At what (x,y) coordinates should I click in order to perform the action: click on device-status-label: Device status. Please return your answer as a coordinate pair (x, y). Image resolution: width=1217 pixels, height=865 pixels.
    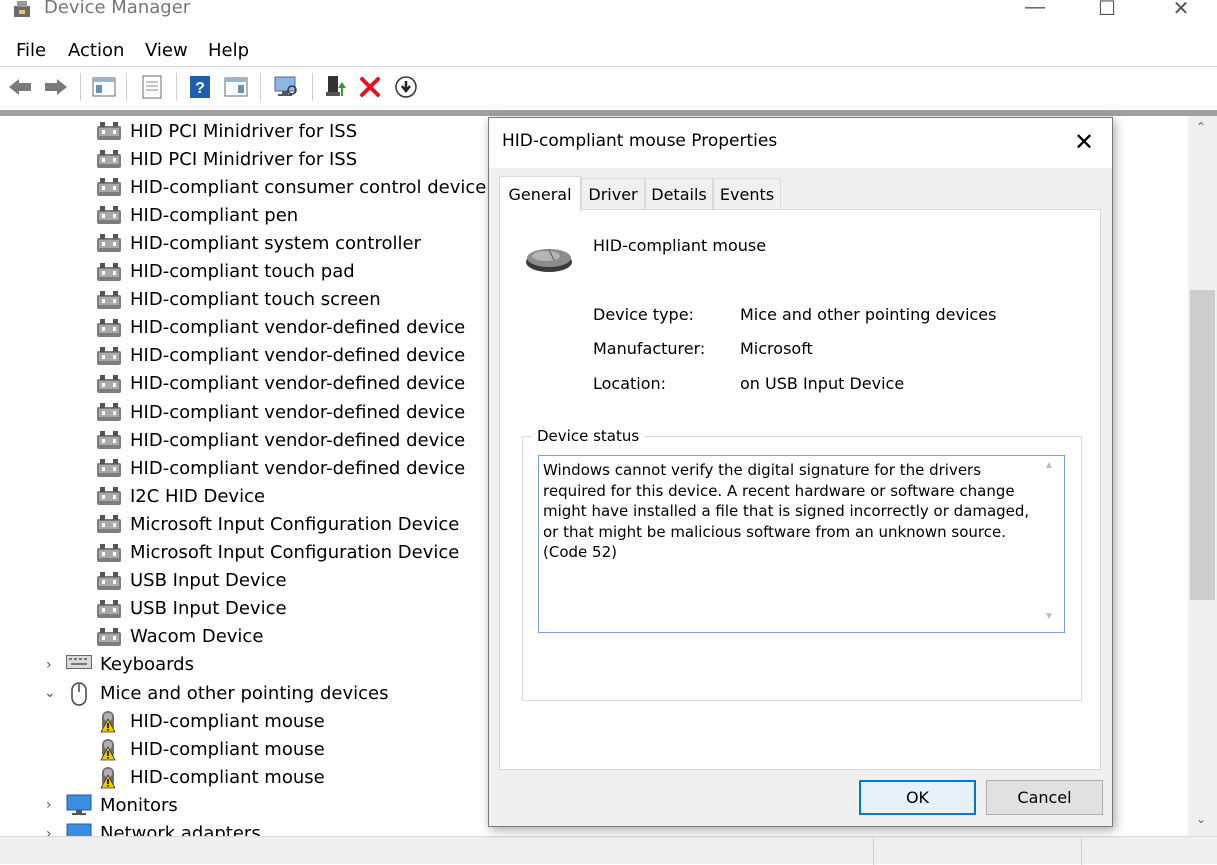
    Looking at the image, I should click on (588, 436).